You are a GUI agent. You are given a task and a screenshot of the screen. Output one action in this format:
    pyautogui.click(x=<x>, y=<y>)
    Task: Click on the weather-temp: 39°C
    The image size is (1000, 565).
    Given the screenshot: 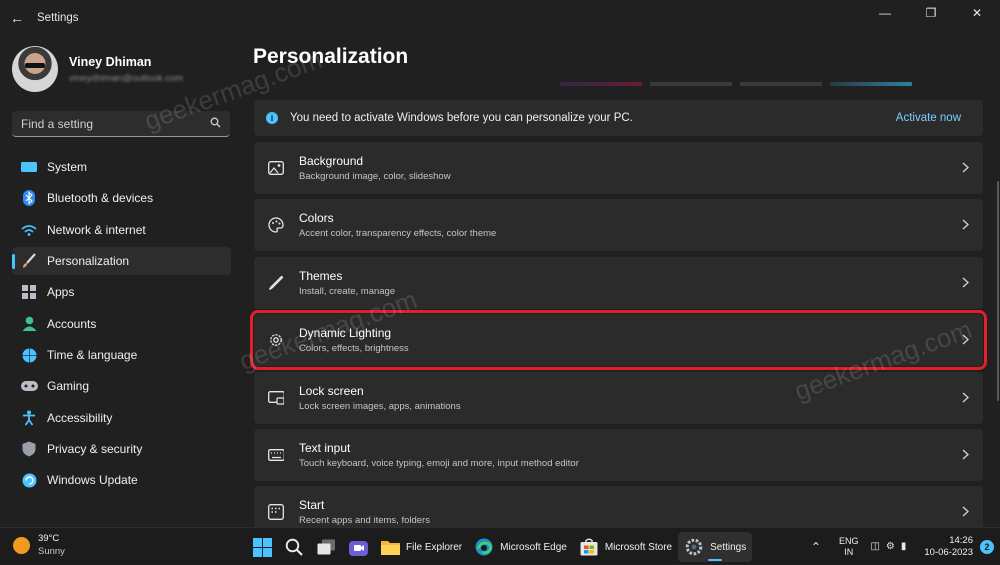 What is the action you would take?
    pyautogui.click(x=49, y=538)
    